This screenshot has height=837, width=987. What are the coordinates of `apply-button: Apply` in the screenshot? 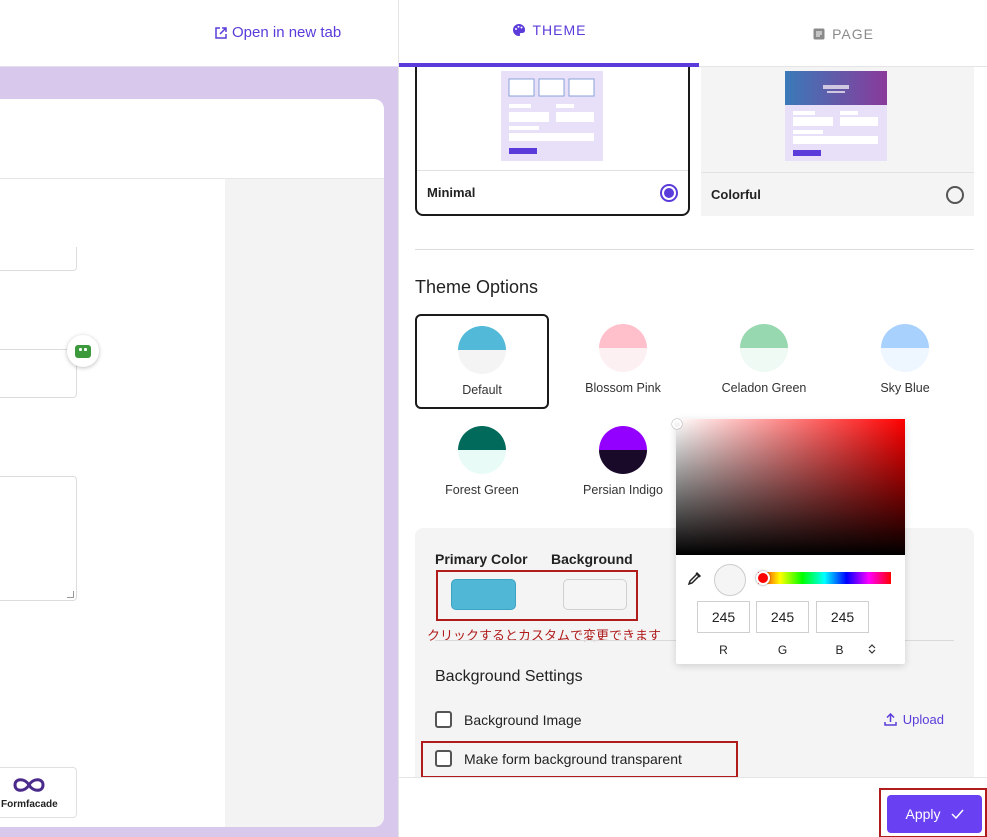 It's located at (934, 814).